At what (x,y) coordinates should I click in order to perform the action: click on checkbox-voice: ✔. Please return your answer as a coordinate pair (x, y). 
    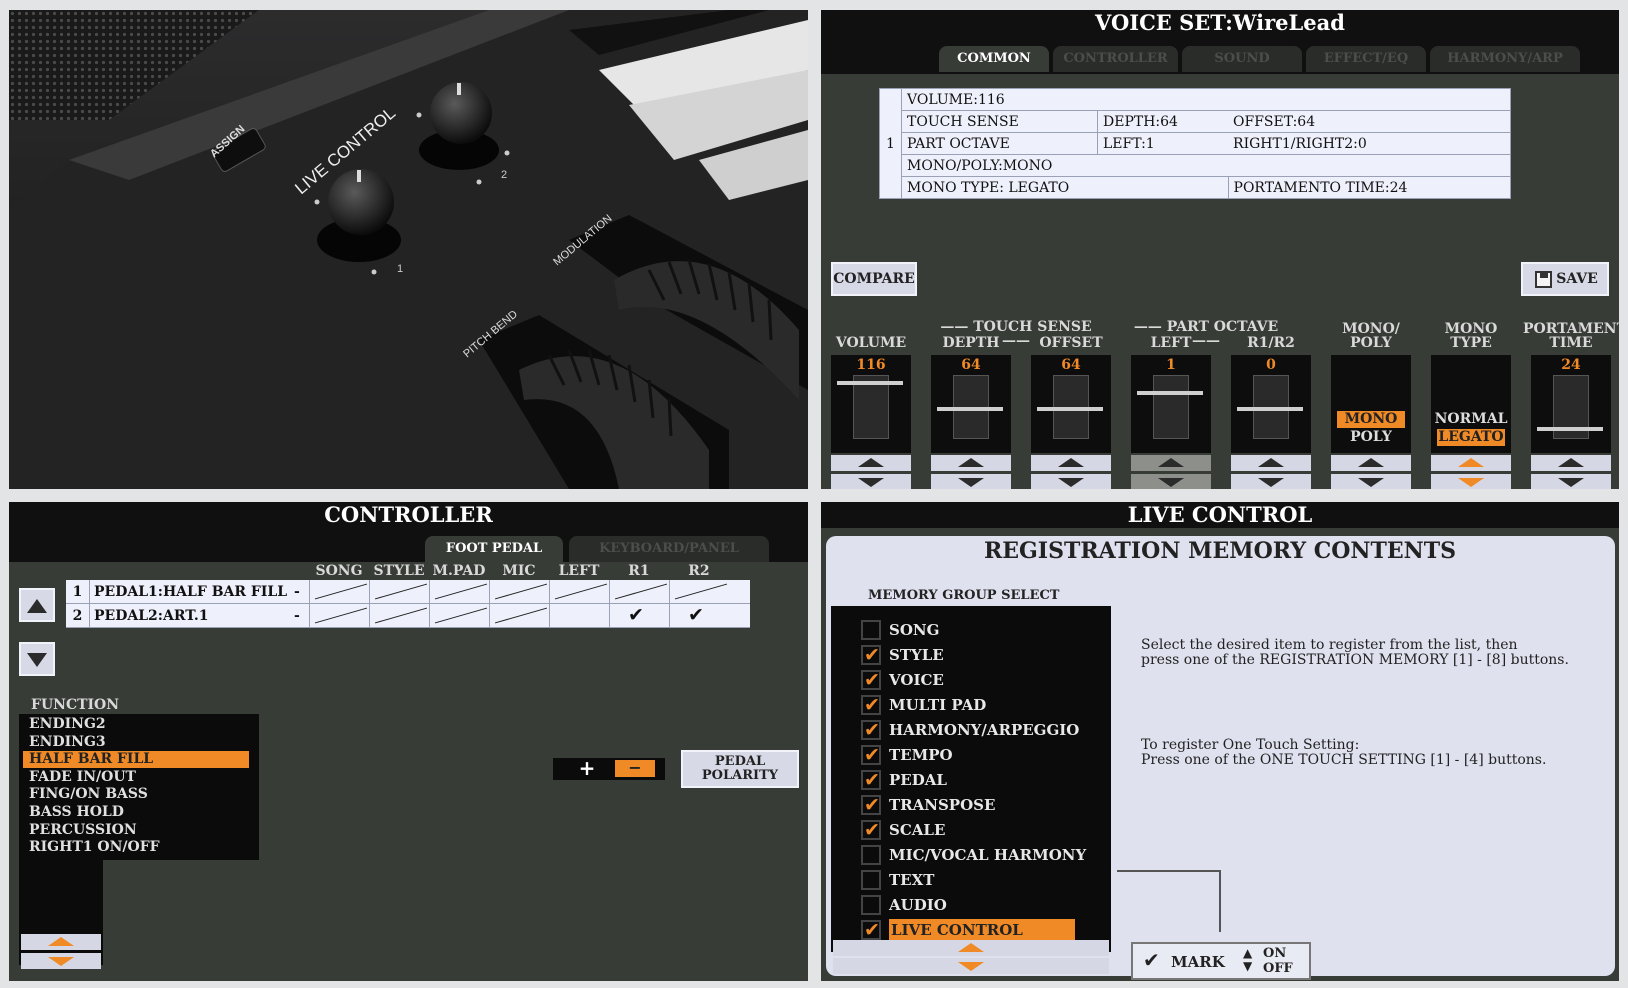
    Looking at the image, I should click on (871, 680).